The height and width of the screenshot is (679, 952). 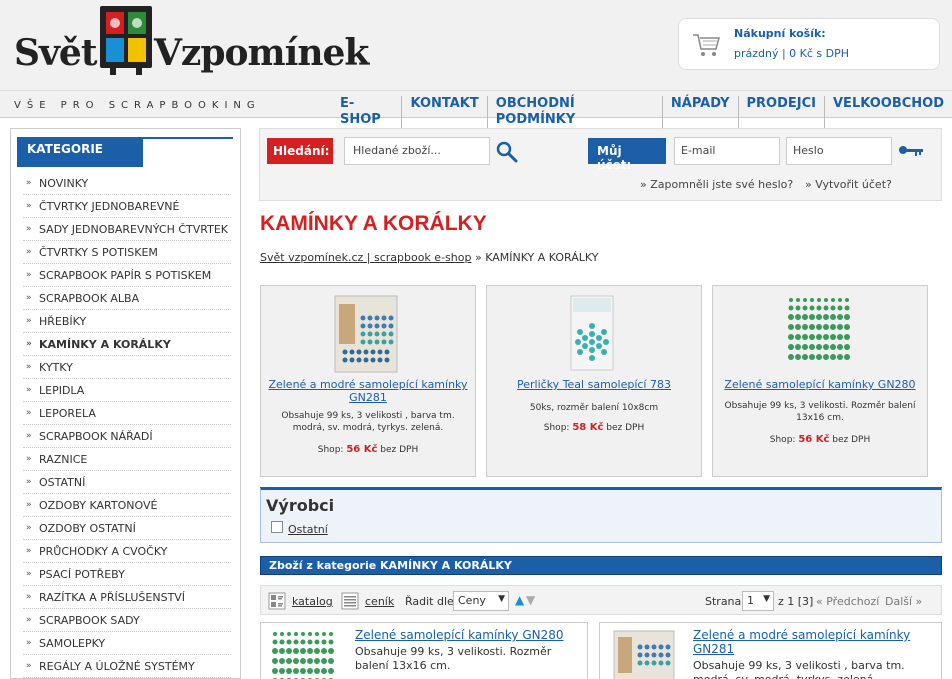 What do you see at coordinates (350, 601) in the screenshot?
I see `price-list-view-icon` at bounding box center [350, 601].